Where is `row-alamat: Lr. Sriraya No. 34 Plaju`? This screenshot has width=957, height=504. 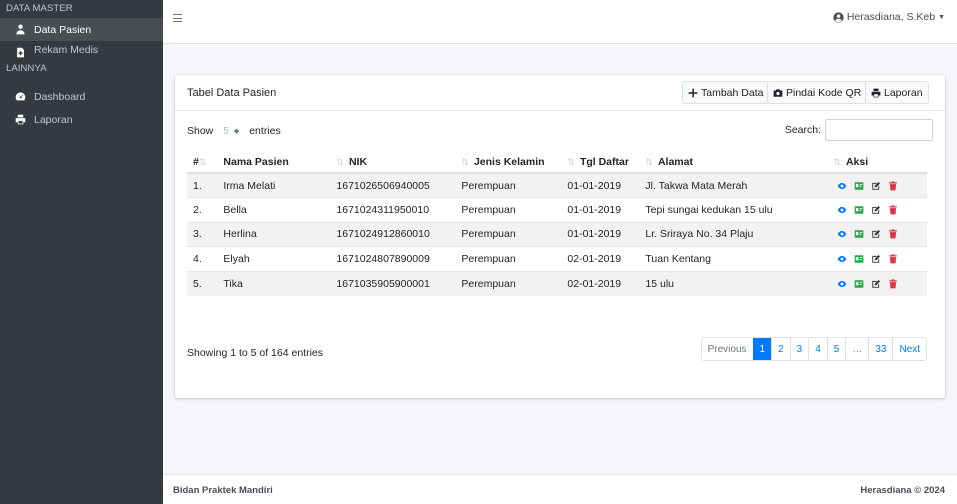 row-alamat: Lr. Sriraya No. 34 Plaju is located at coordinates (733, 234).